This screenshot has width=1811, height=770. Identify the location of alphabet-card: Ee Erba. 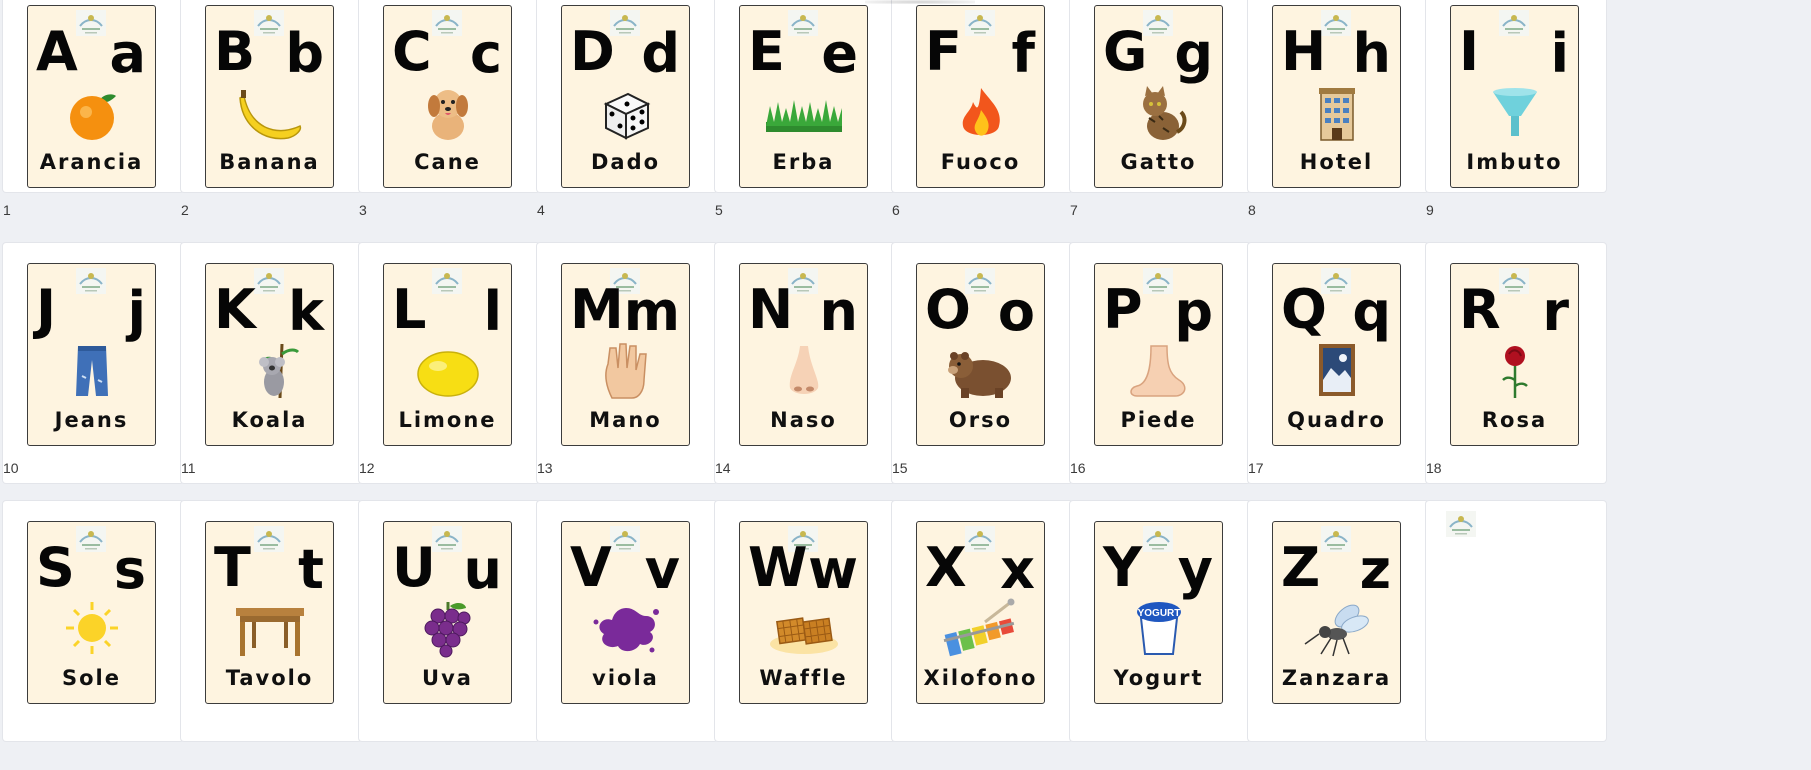
(803, 96).